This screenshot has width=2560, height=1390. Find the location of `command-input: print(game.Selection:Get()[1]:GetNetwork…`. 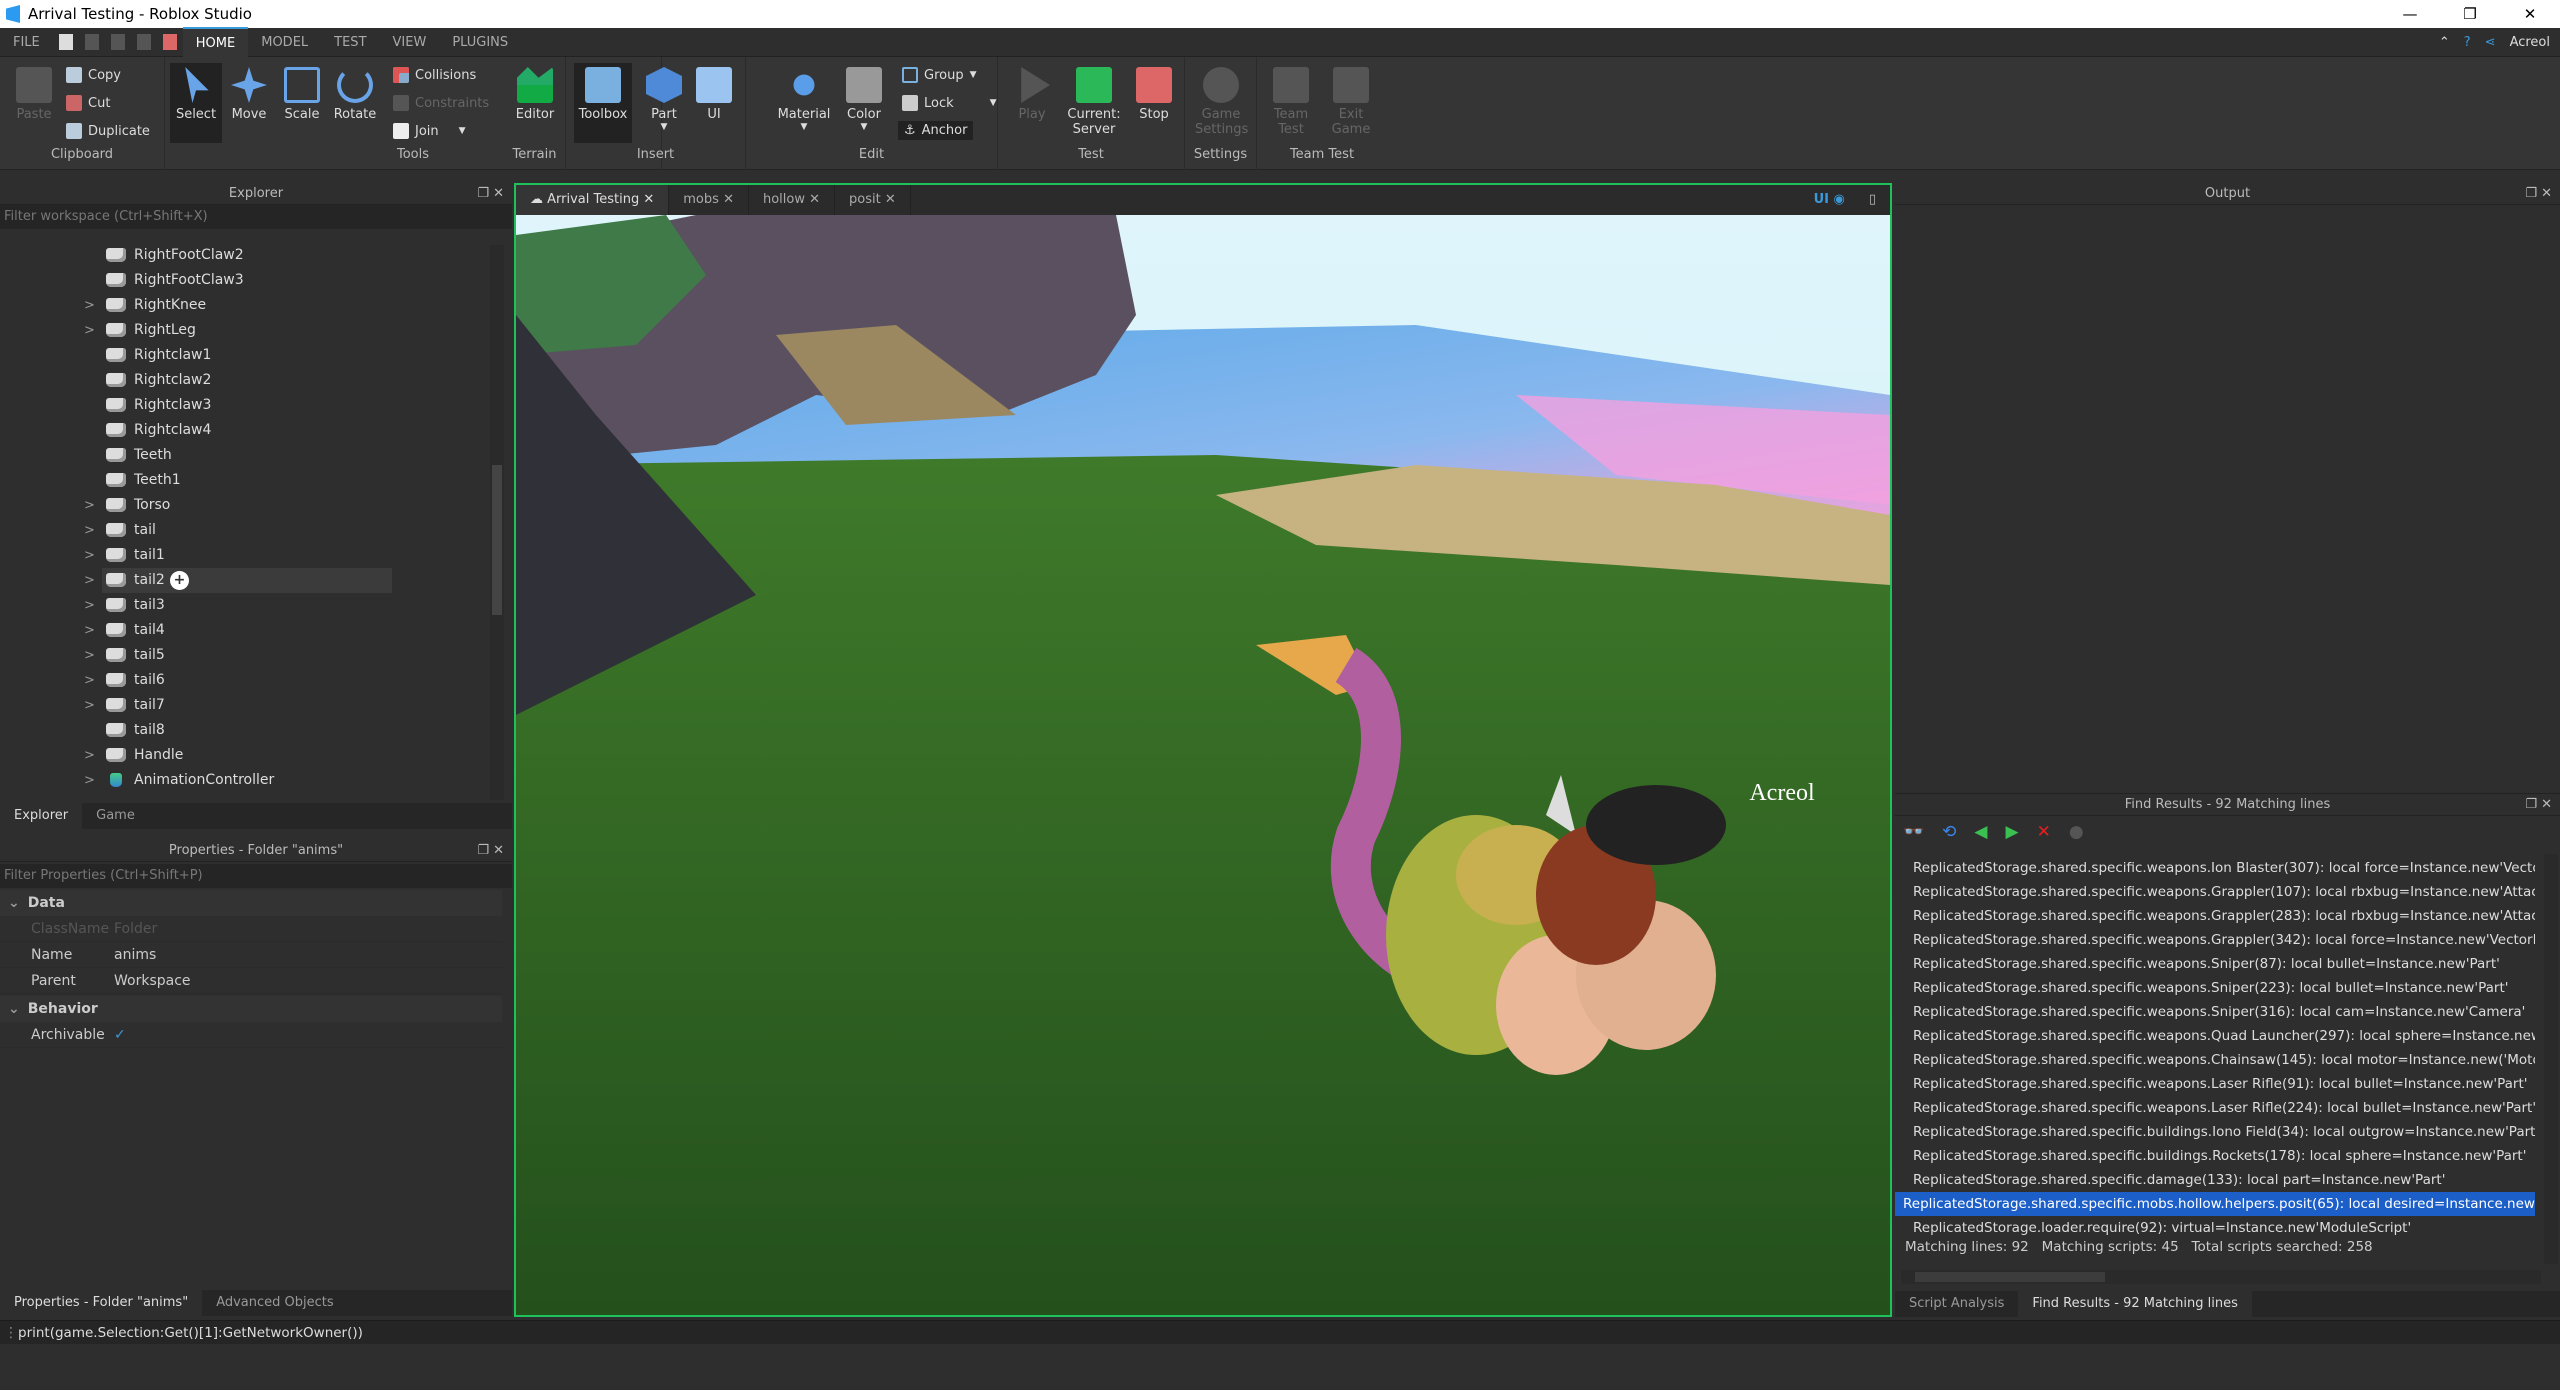

command-input: print(game.Selection:Get()[1]:GetNetwork… is located at coordinates (190, 1333).